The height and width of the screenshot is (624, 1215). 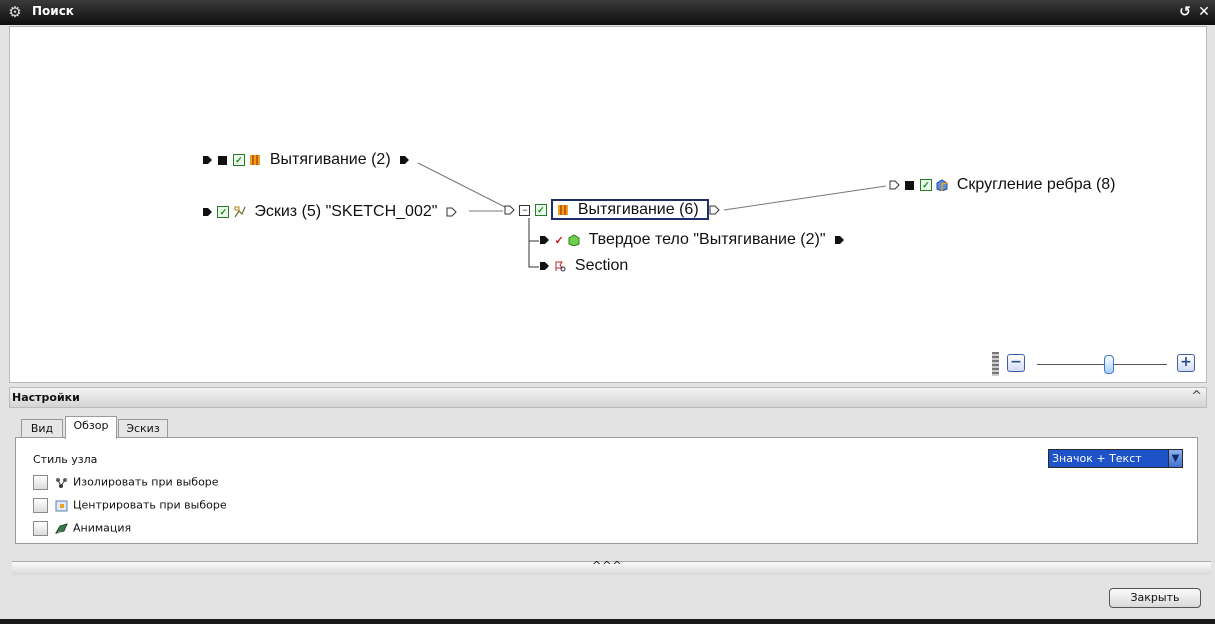 What do you see at coordinates (240, 212) in the screenshot?
I see `sketch-icon` at bounding box center [240, 212].